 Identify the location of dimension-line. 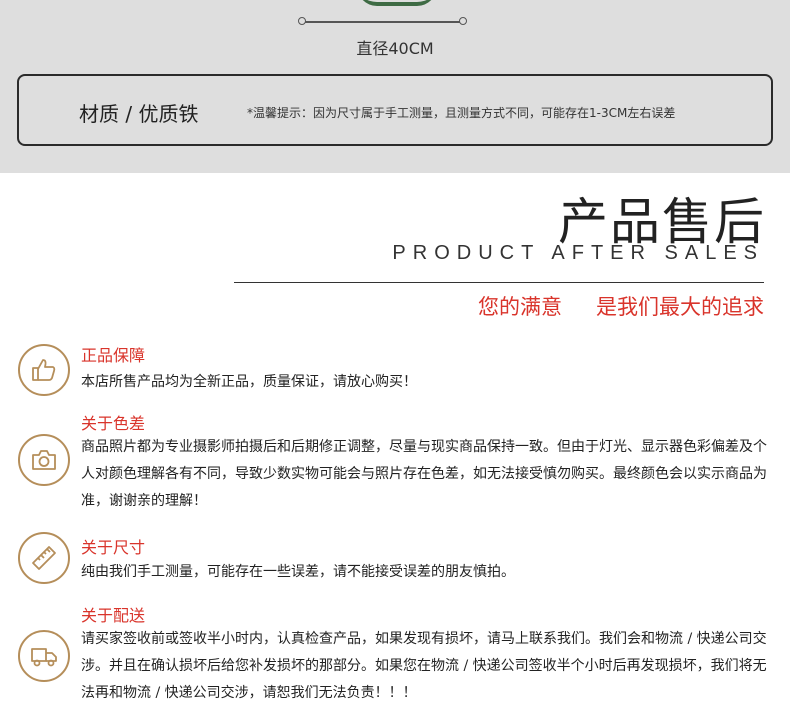
(383, 22).